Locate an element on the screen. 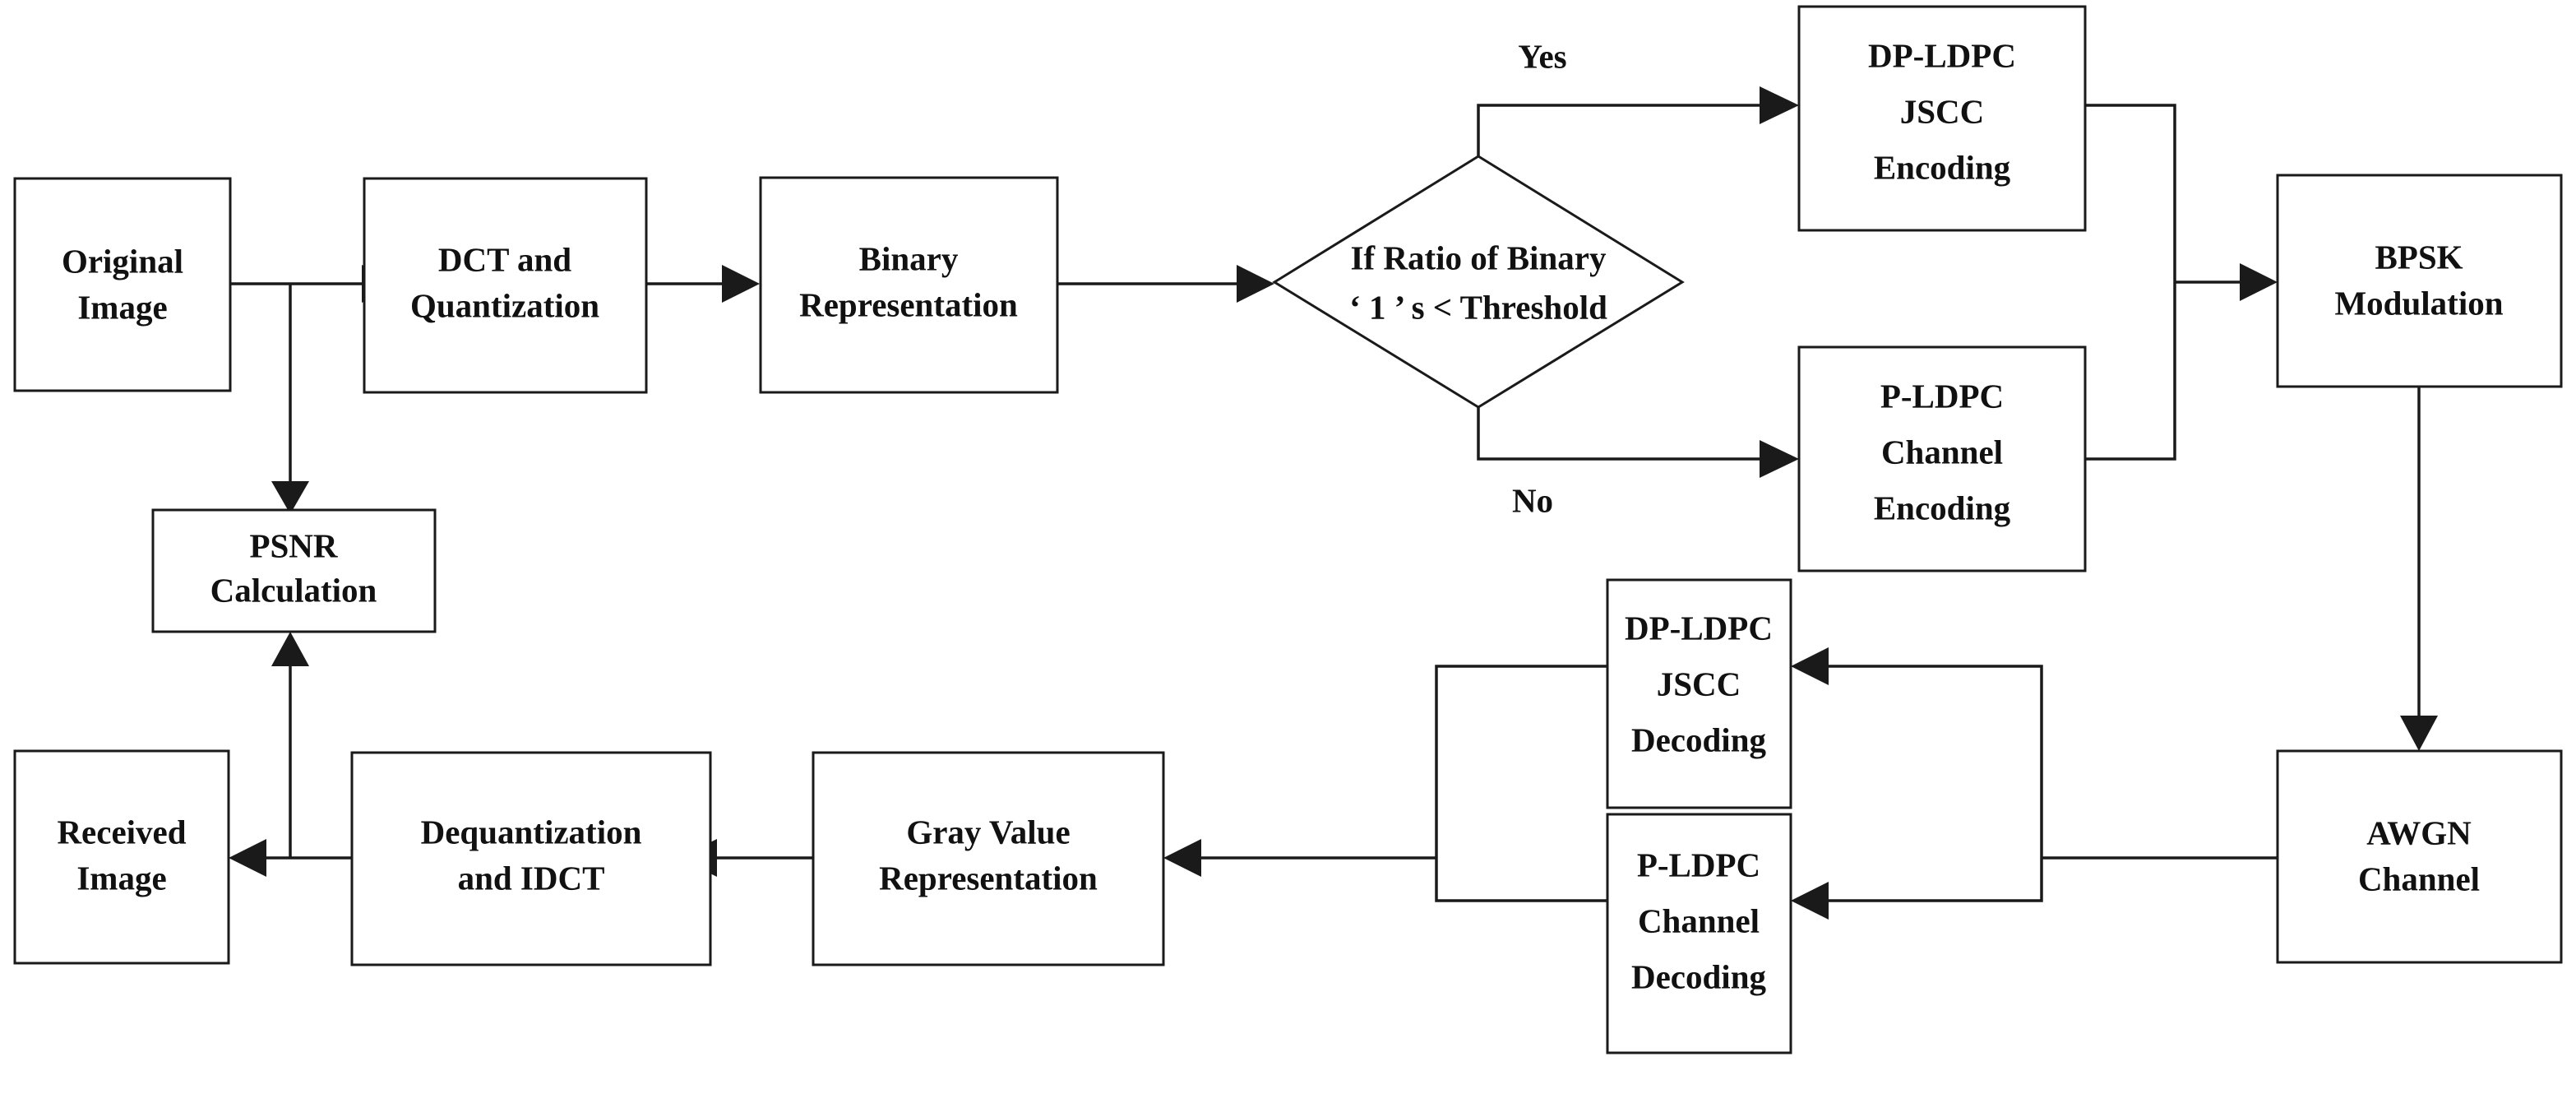  node-awgn-channel-line1: AWGN is located at coordinates (2419, 832).